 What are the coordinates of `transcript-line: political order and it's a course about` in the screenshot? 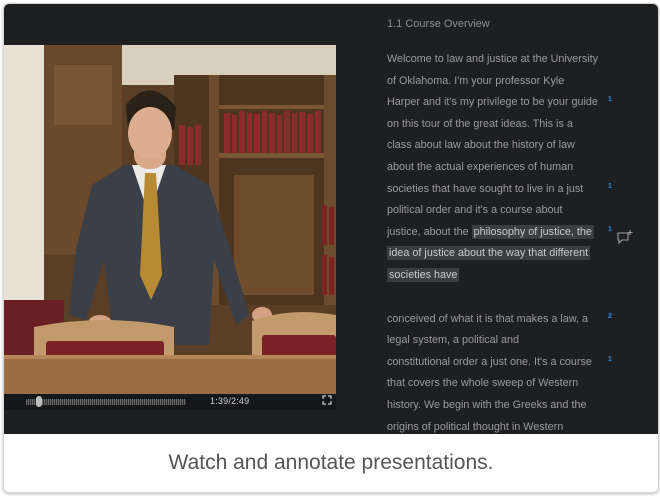 It's located at (522, 211).